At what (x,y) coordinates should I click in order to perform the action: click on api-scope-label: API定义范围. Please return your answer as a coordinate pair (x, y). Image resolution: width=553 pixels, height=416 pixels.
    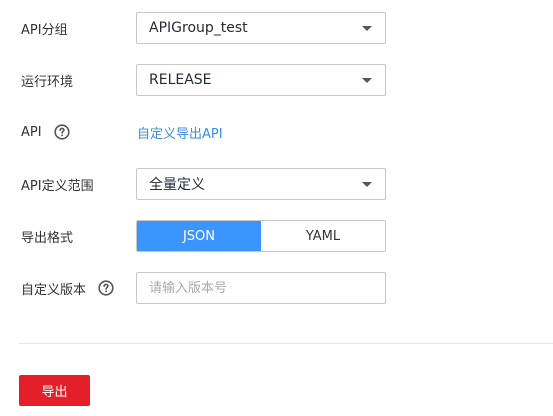
    Looking at the image, I should click on (57, 184).